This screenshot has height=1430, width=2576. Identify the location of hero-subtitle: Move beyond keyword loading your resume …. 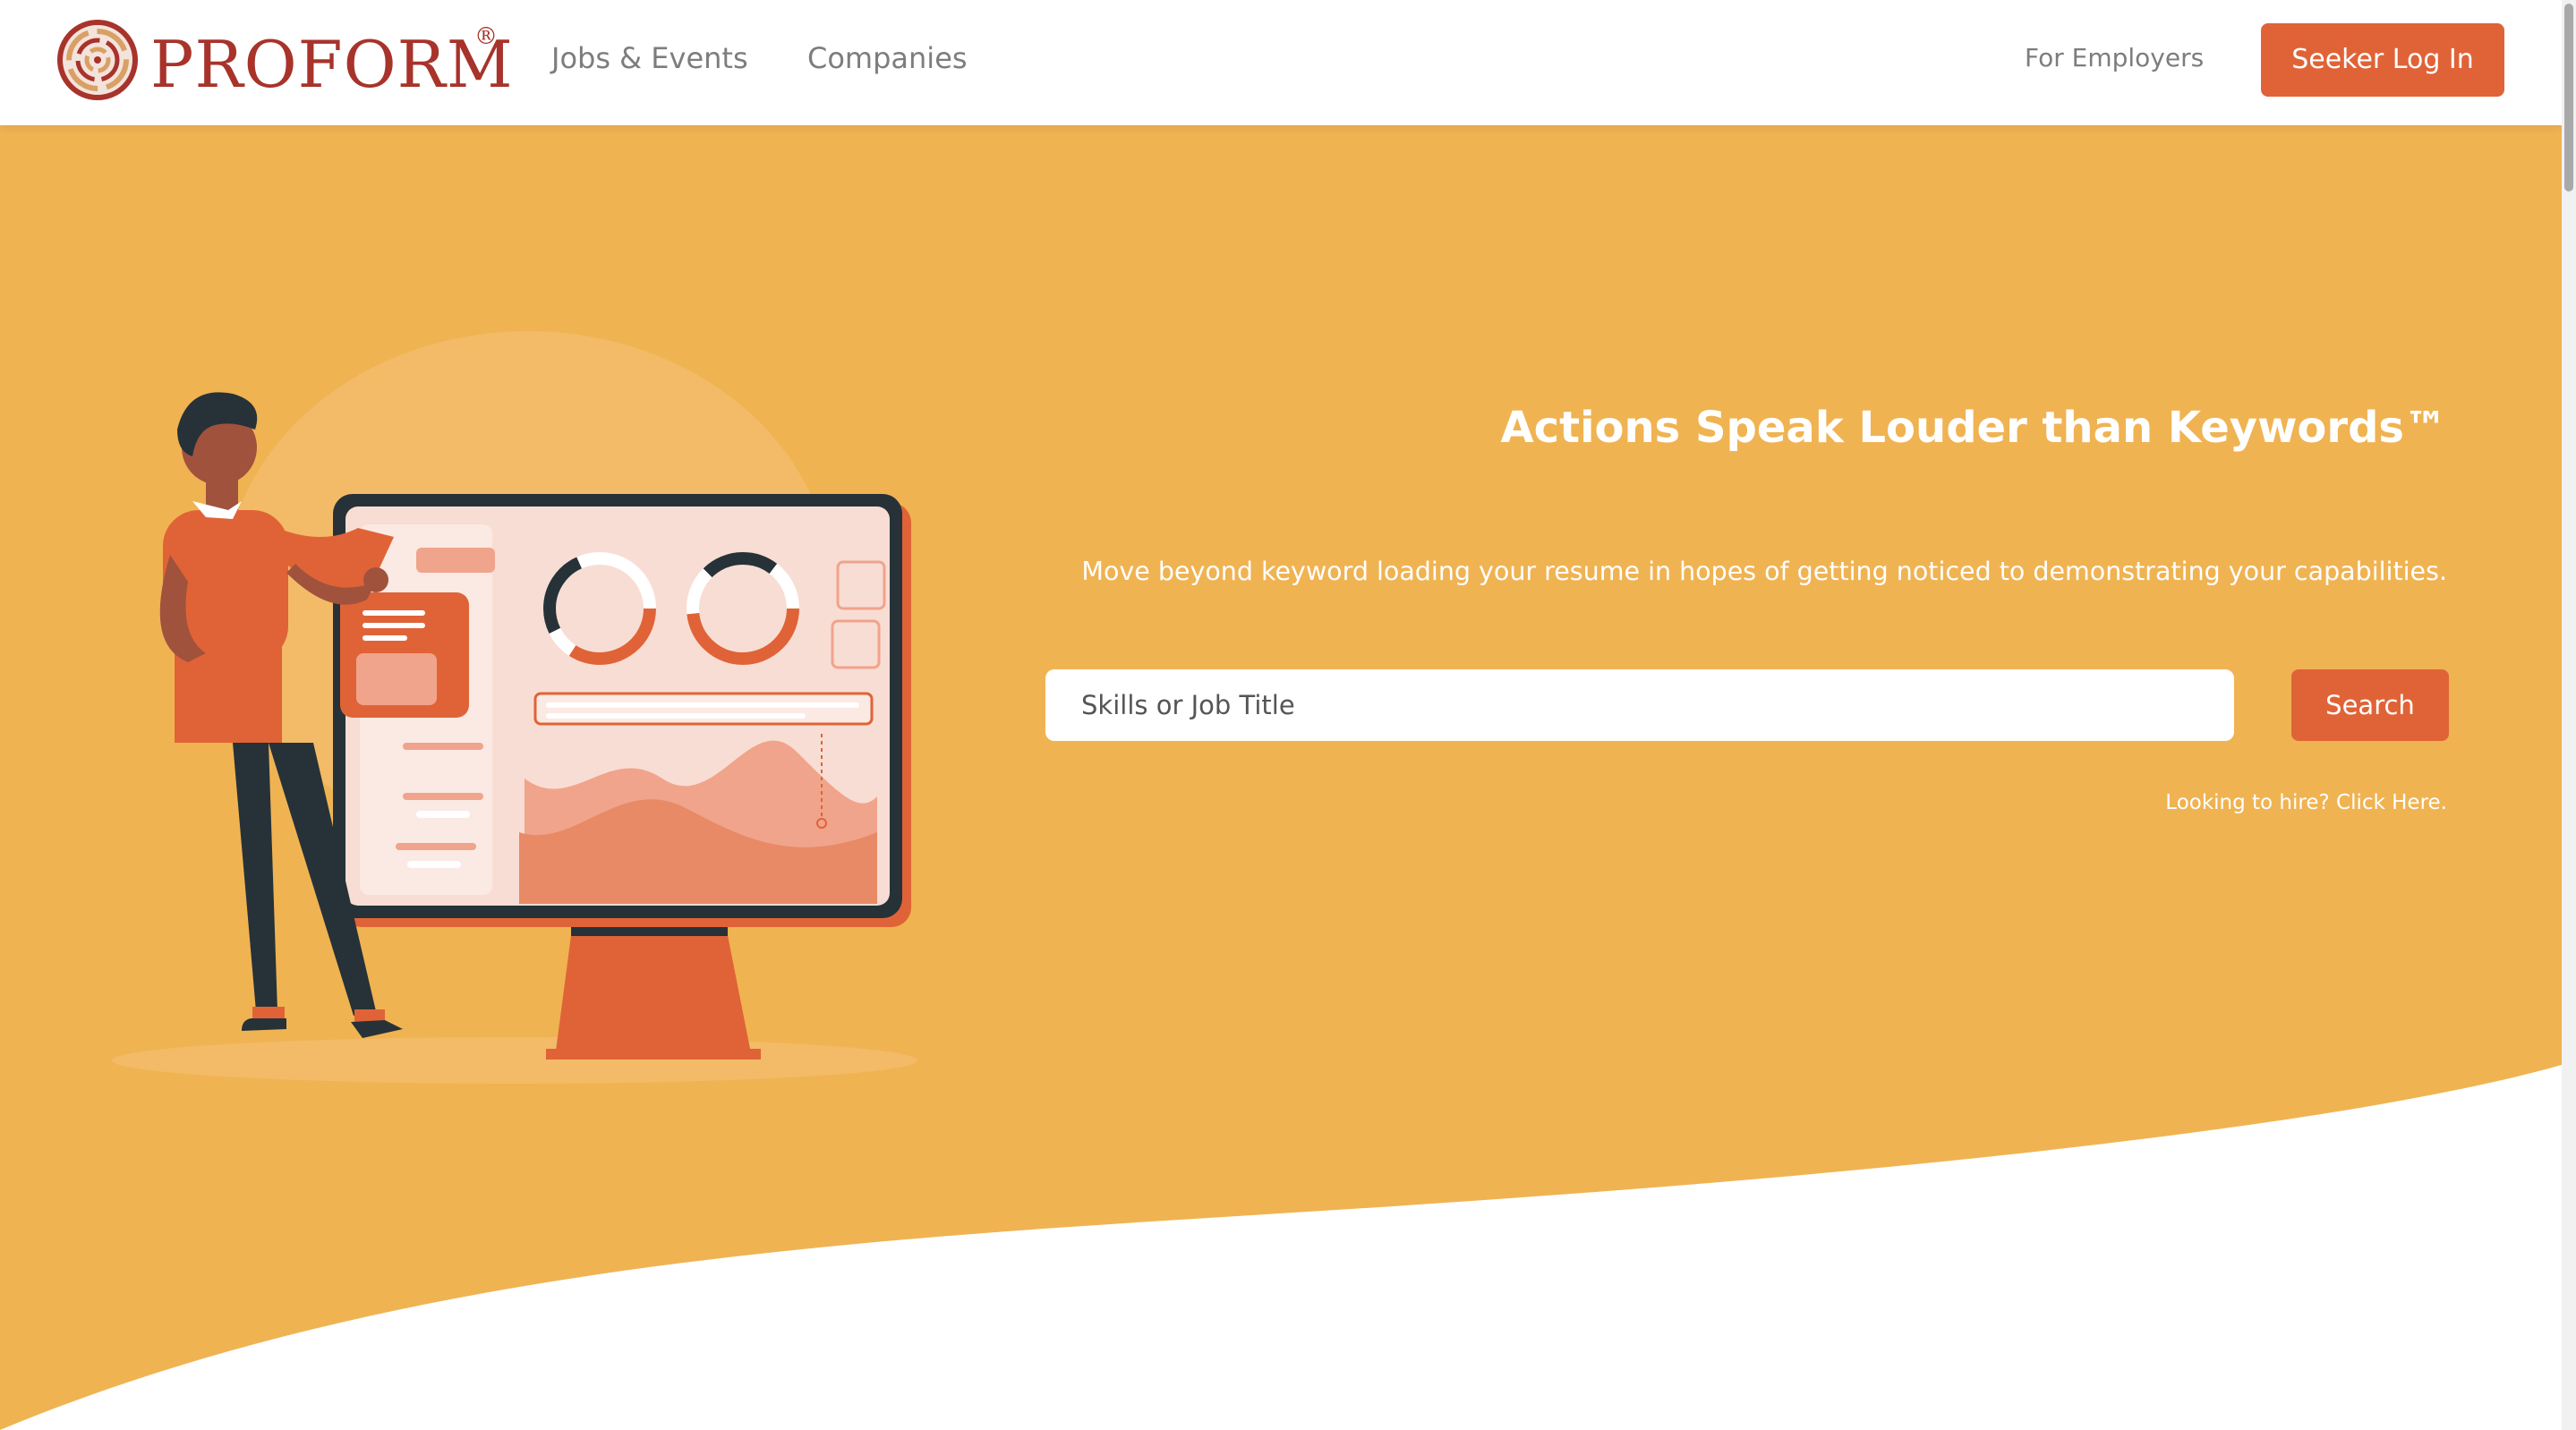
(1764, 571).